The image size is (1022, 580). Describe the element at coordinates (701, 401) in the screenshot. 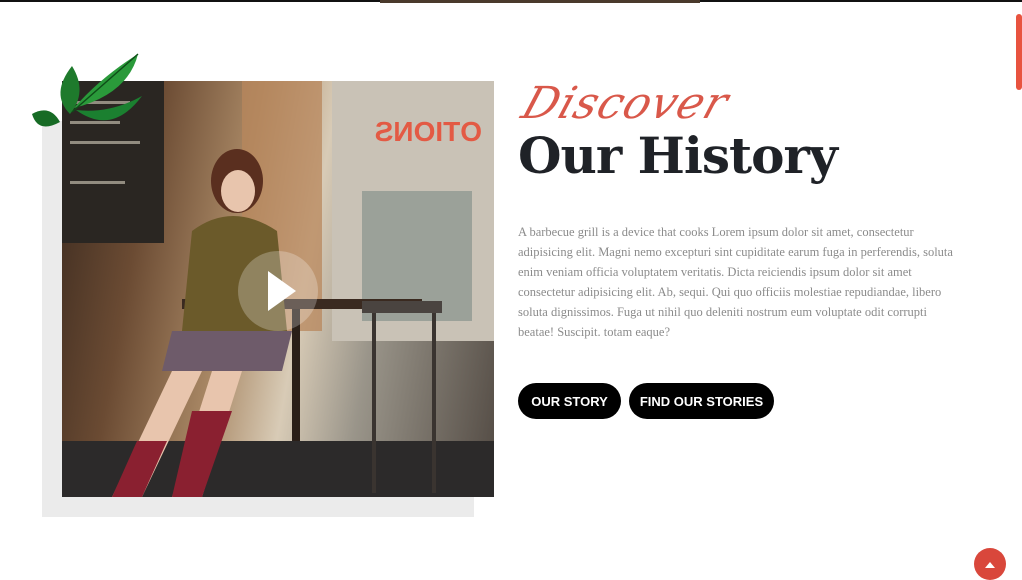

I see `find-stories-button: FIND OUR STORIES` at that location.